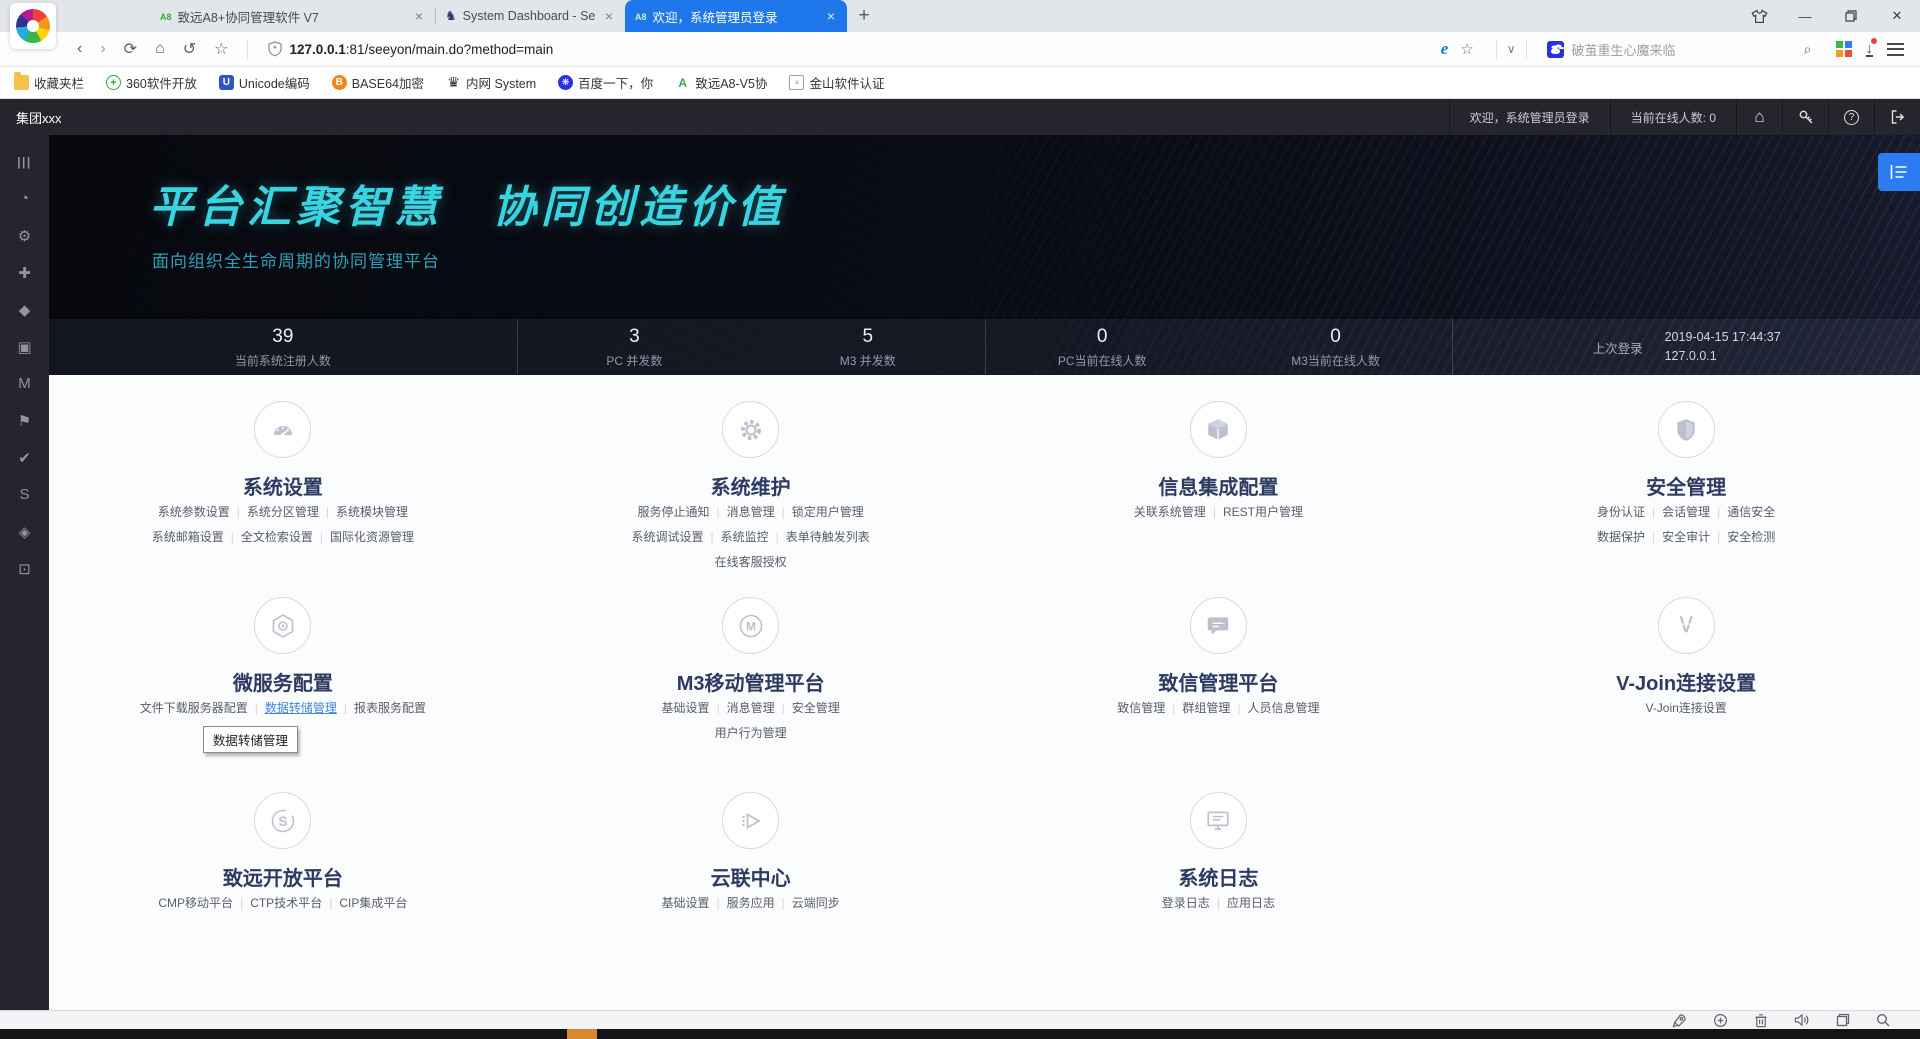 This screenshot has height=1039, width=1920. I want to click on bookmark-item: +360软件开放, so click(151, 82).